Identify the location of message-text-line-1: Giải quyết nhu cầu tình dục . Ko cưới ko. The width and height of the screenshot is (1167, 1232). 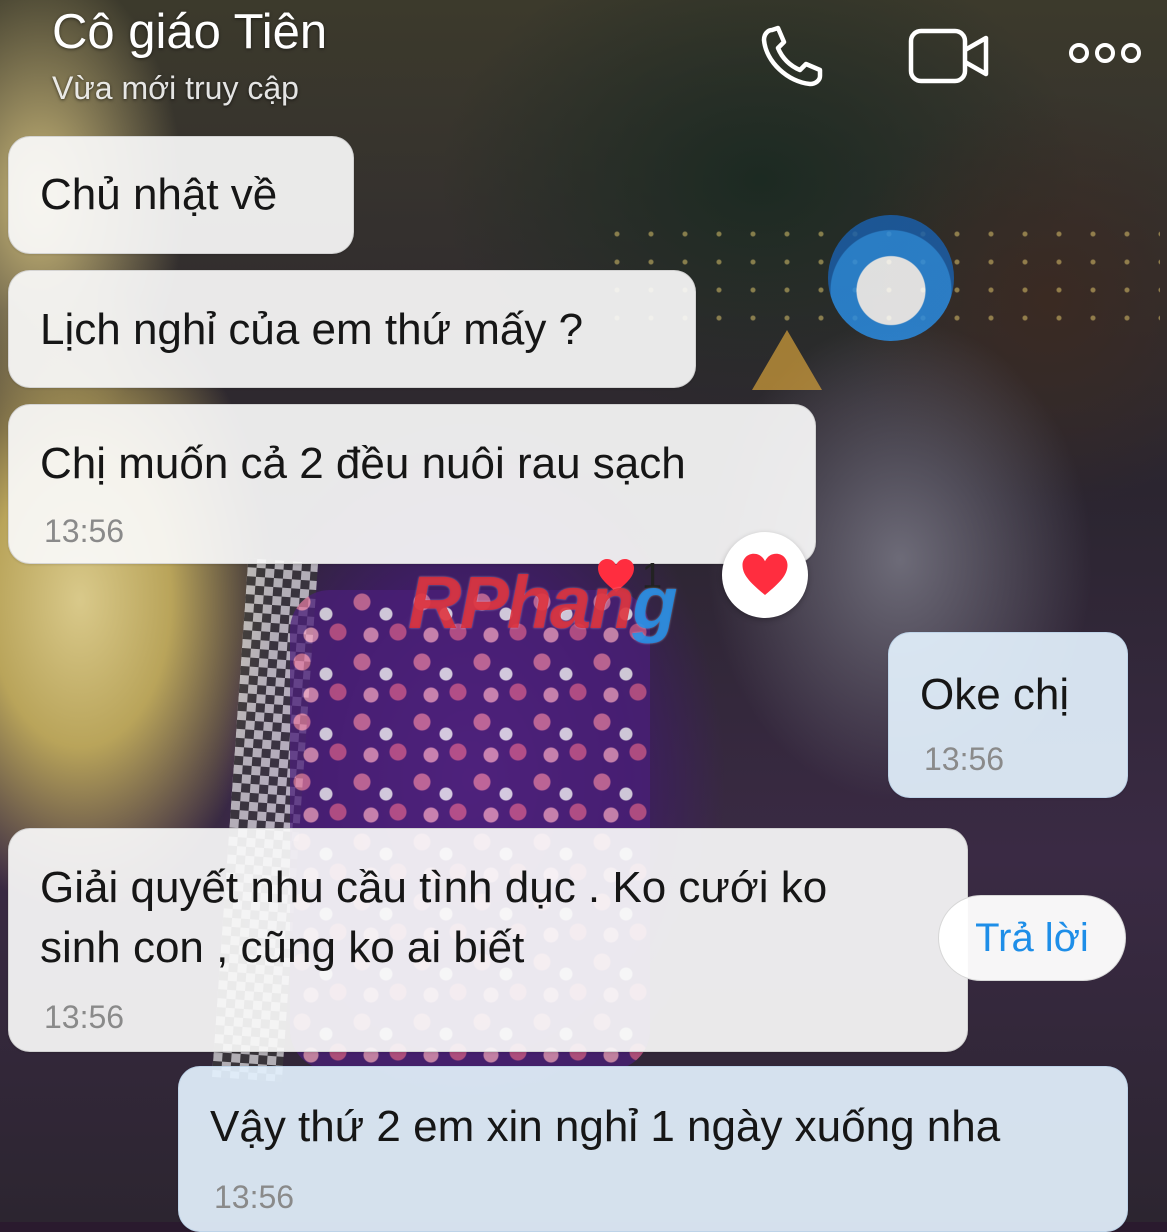
(434, 887).